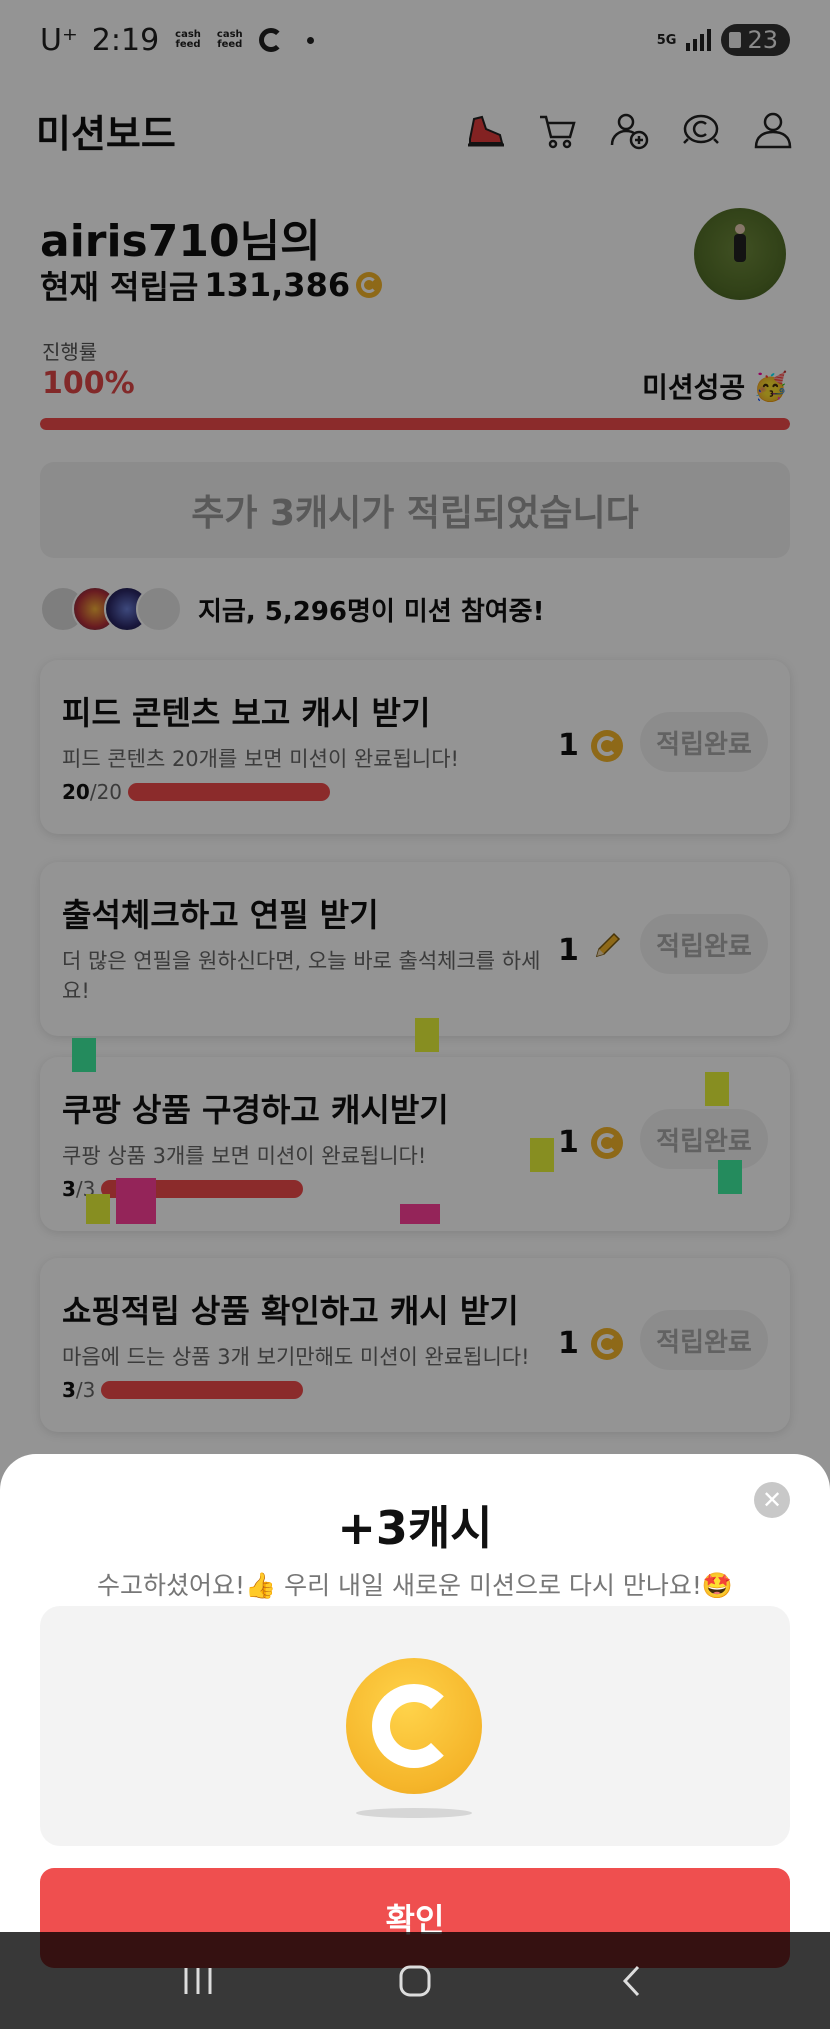 This screenshot has height=2029, width=830. Describe the element at coordinates (415, 1585) in the screenshot. I see `sheet-message: 수고하셨어요!👍 우리 내일 새로운 미션으로 다시 만나요!🤩` at that location.